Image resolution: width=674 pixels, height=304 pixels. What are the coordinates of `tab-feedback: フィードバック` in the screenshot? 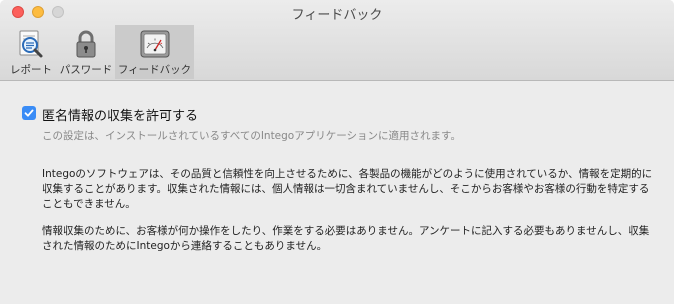 It's located at (154, 52).